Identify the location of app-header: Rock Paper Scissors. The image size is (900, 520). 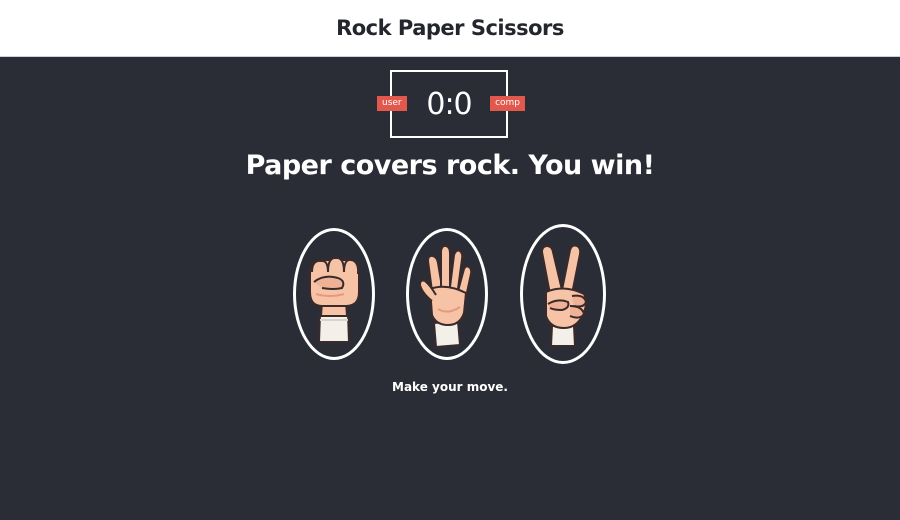
(450, 28).